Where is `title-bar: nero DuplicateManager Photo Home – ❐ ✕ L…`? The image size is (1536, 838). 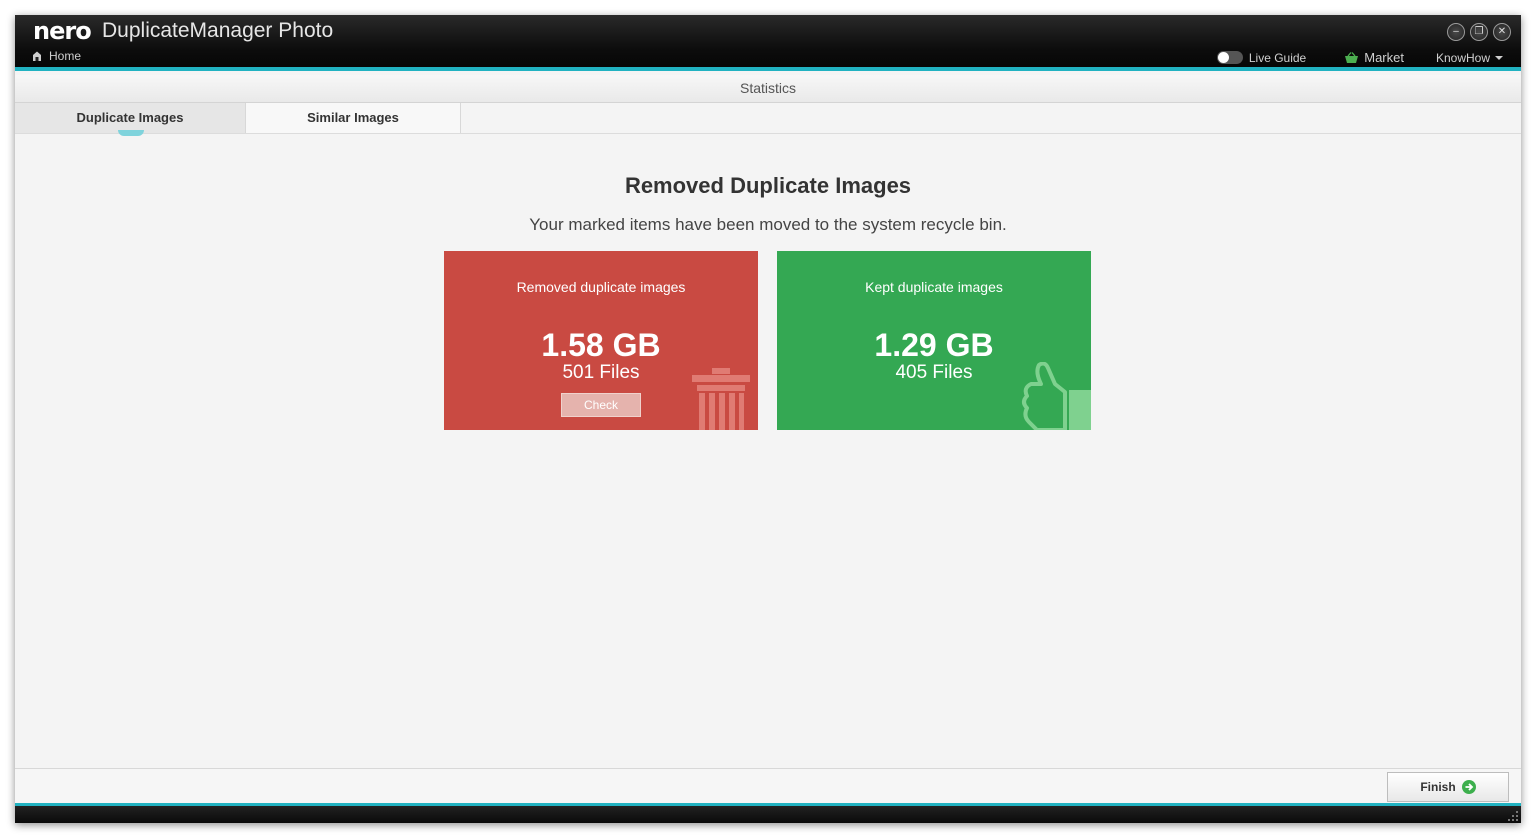
title-bar: nero DuplicateManager Photo Home – ❐ ✕ L… is located at coordinates (768, 43).